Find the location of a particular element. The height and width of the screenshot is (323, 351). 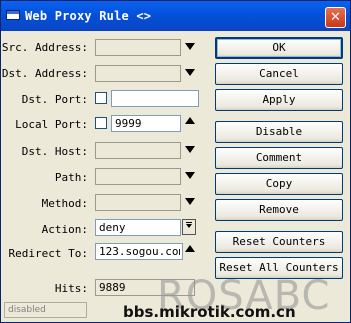

action-label: Action: is located at coordinates (64, 229).